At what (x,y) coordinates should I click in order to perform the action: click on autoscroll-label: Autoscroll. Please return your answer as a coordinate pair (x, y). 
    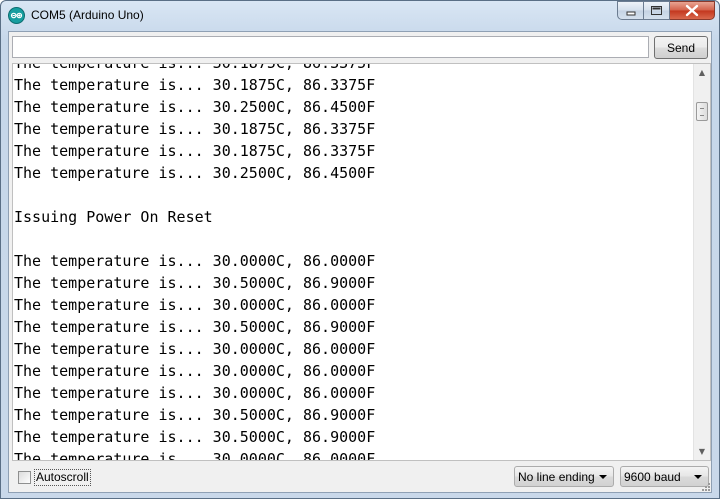
    Looking at the image, I should click on (62, 477).